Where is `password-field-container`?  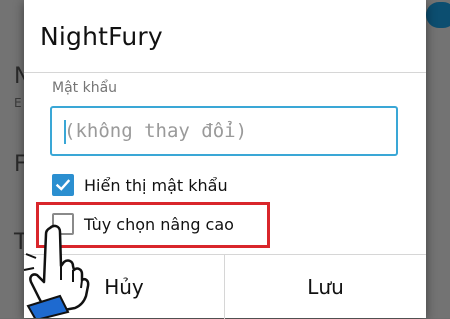
password-field-container is located at coordinates (224, 131).